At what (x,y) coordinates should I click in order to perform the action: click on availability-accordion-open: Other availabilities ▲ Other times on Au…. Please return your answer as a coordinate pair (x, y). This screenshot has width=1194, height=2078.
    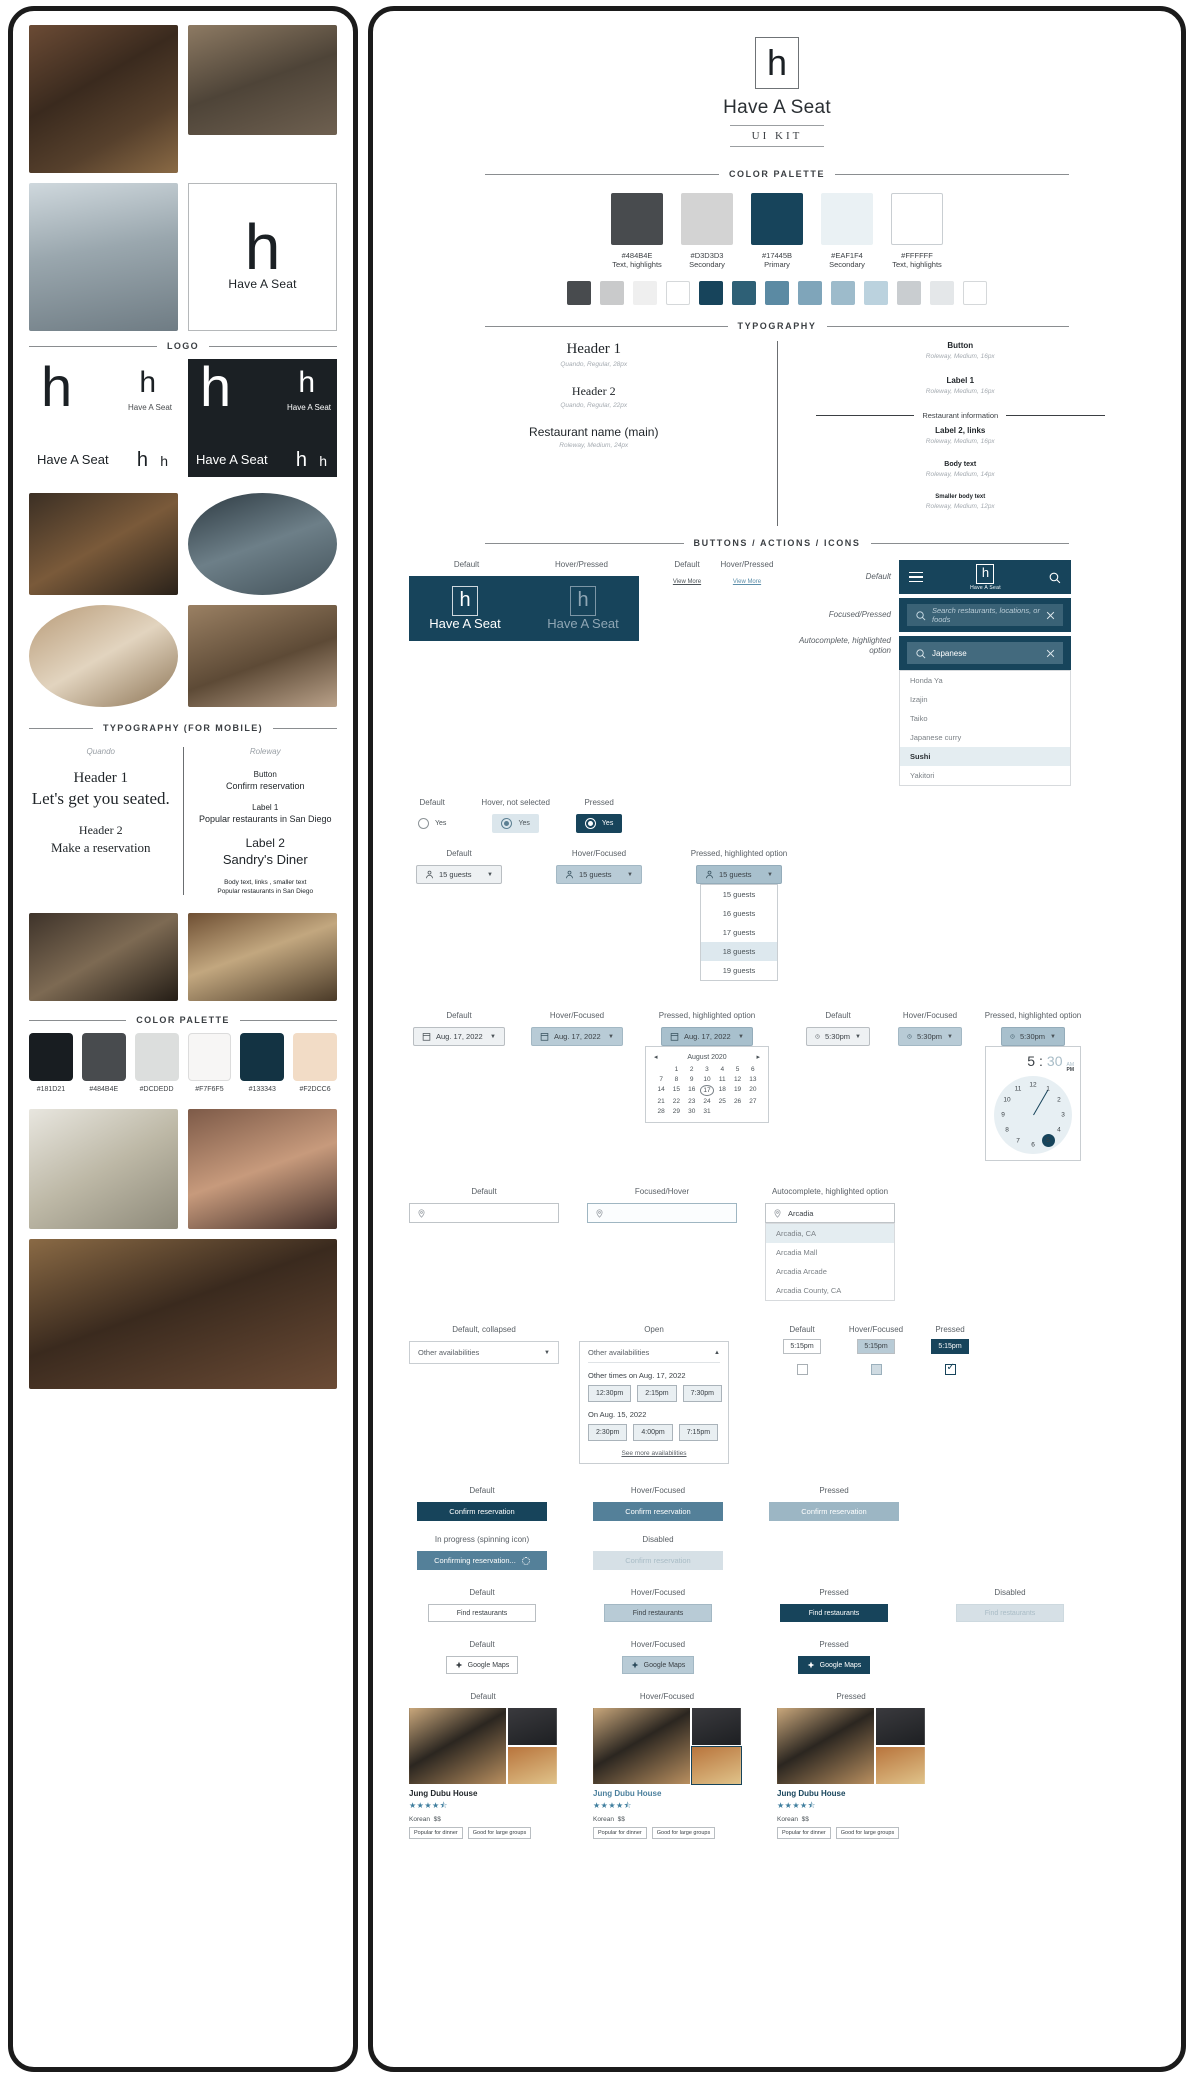
    Looking at the image, I should click on (654, 1402).